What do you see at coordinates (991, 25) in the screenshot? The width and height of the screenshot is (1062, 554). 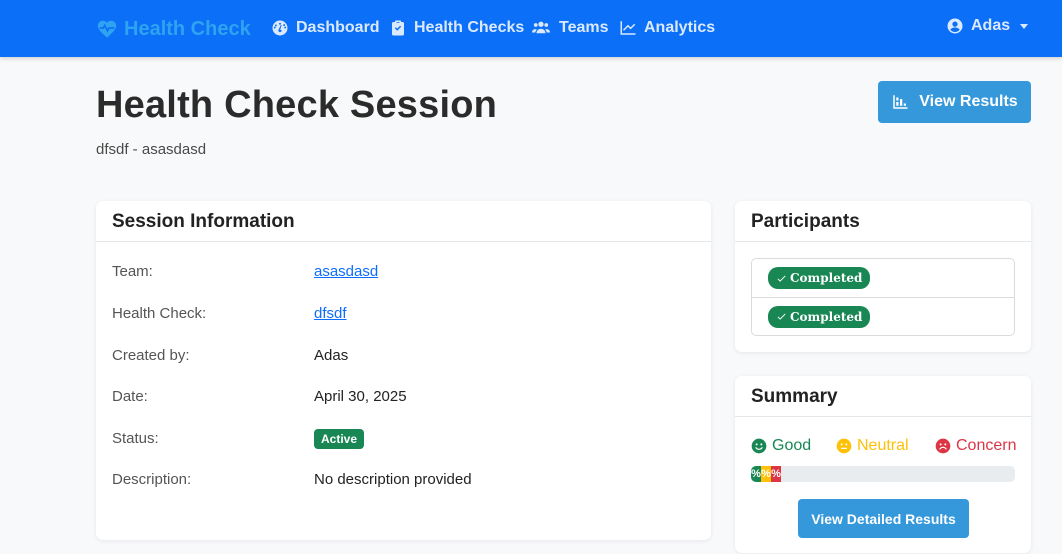 I see `user-name: Adas` at bounding box center [991, 25].